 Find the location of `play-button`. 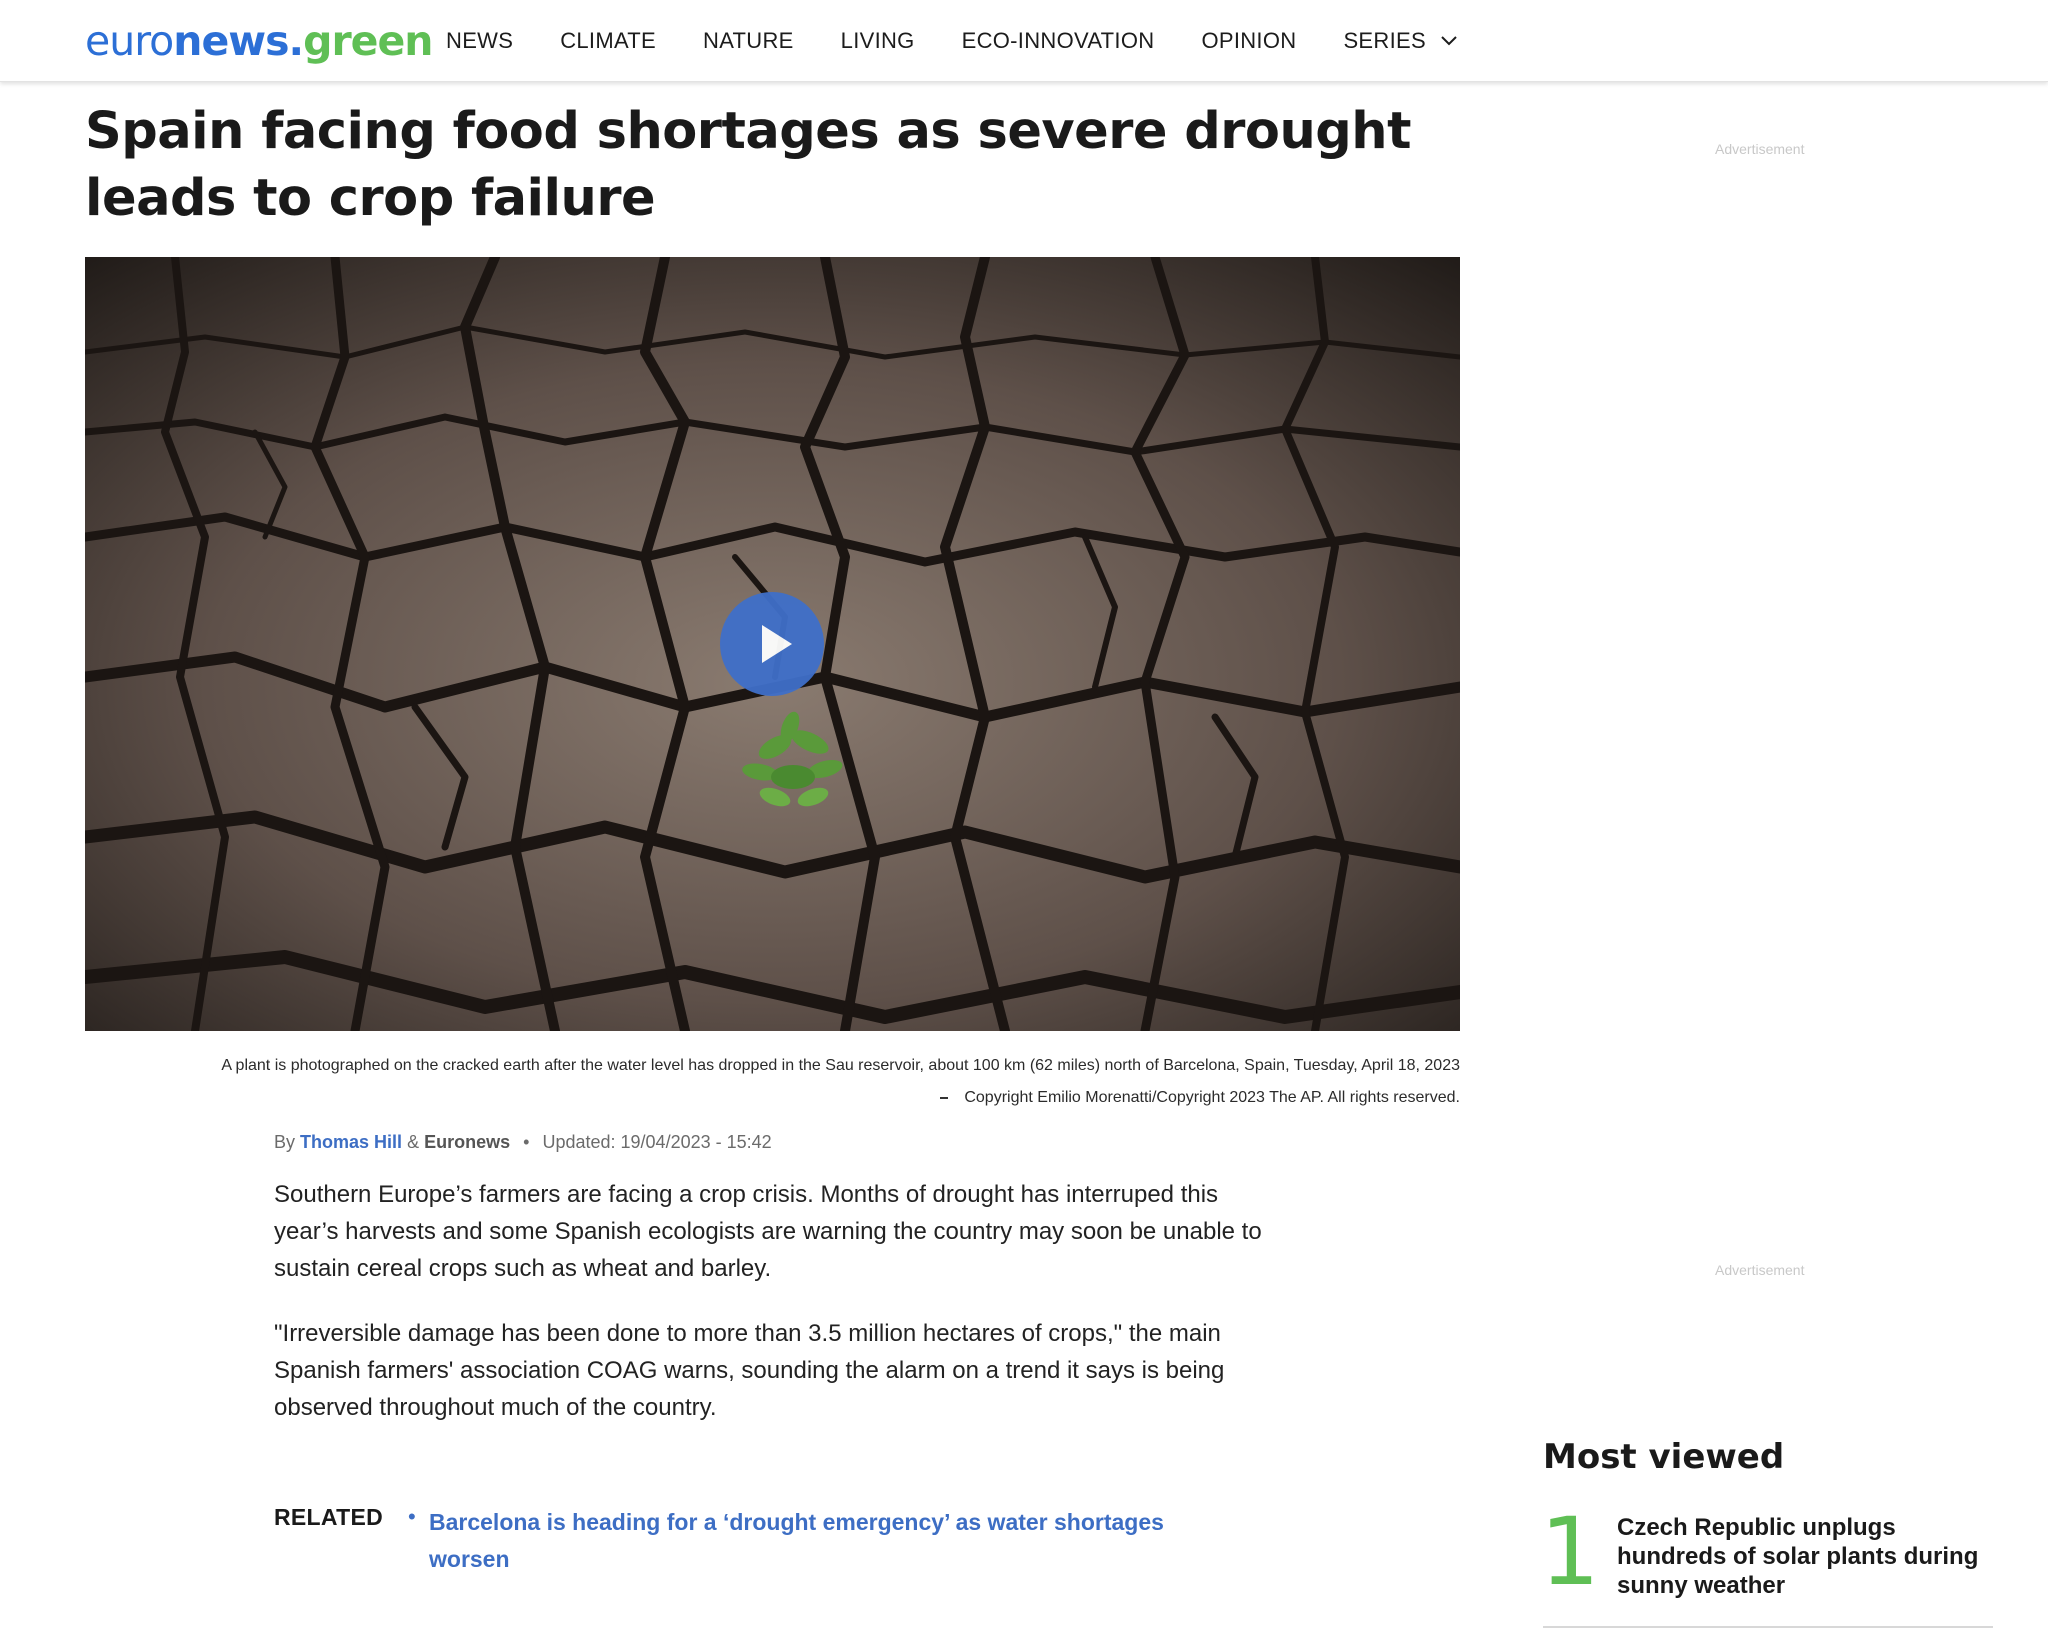

play-button is located at coordinates (772, 644).